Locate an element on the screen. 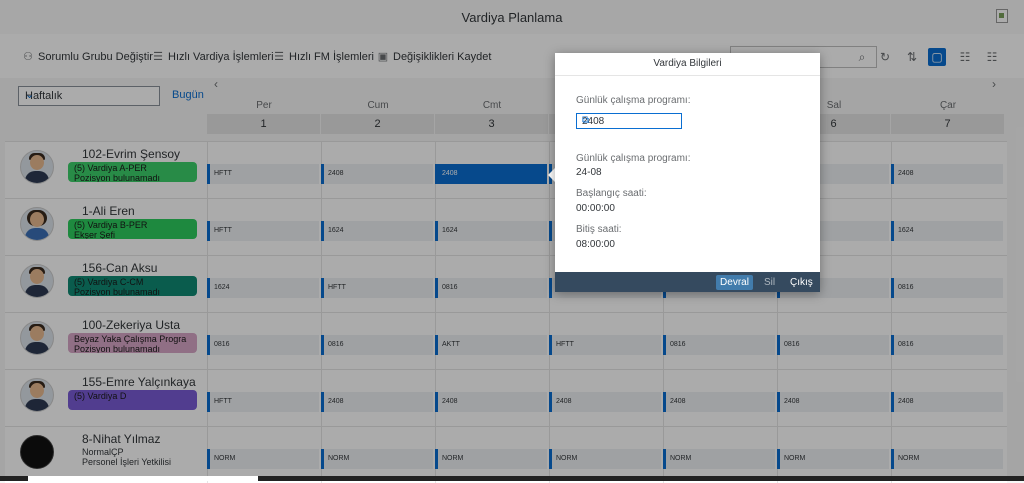 The image size is (1024, 483). start-time-label: Başlangıç saati: is located at coordinates (611, 193).